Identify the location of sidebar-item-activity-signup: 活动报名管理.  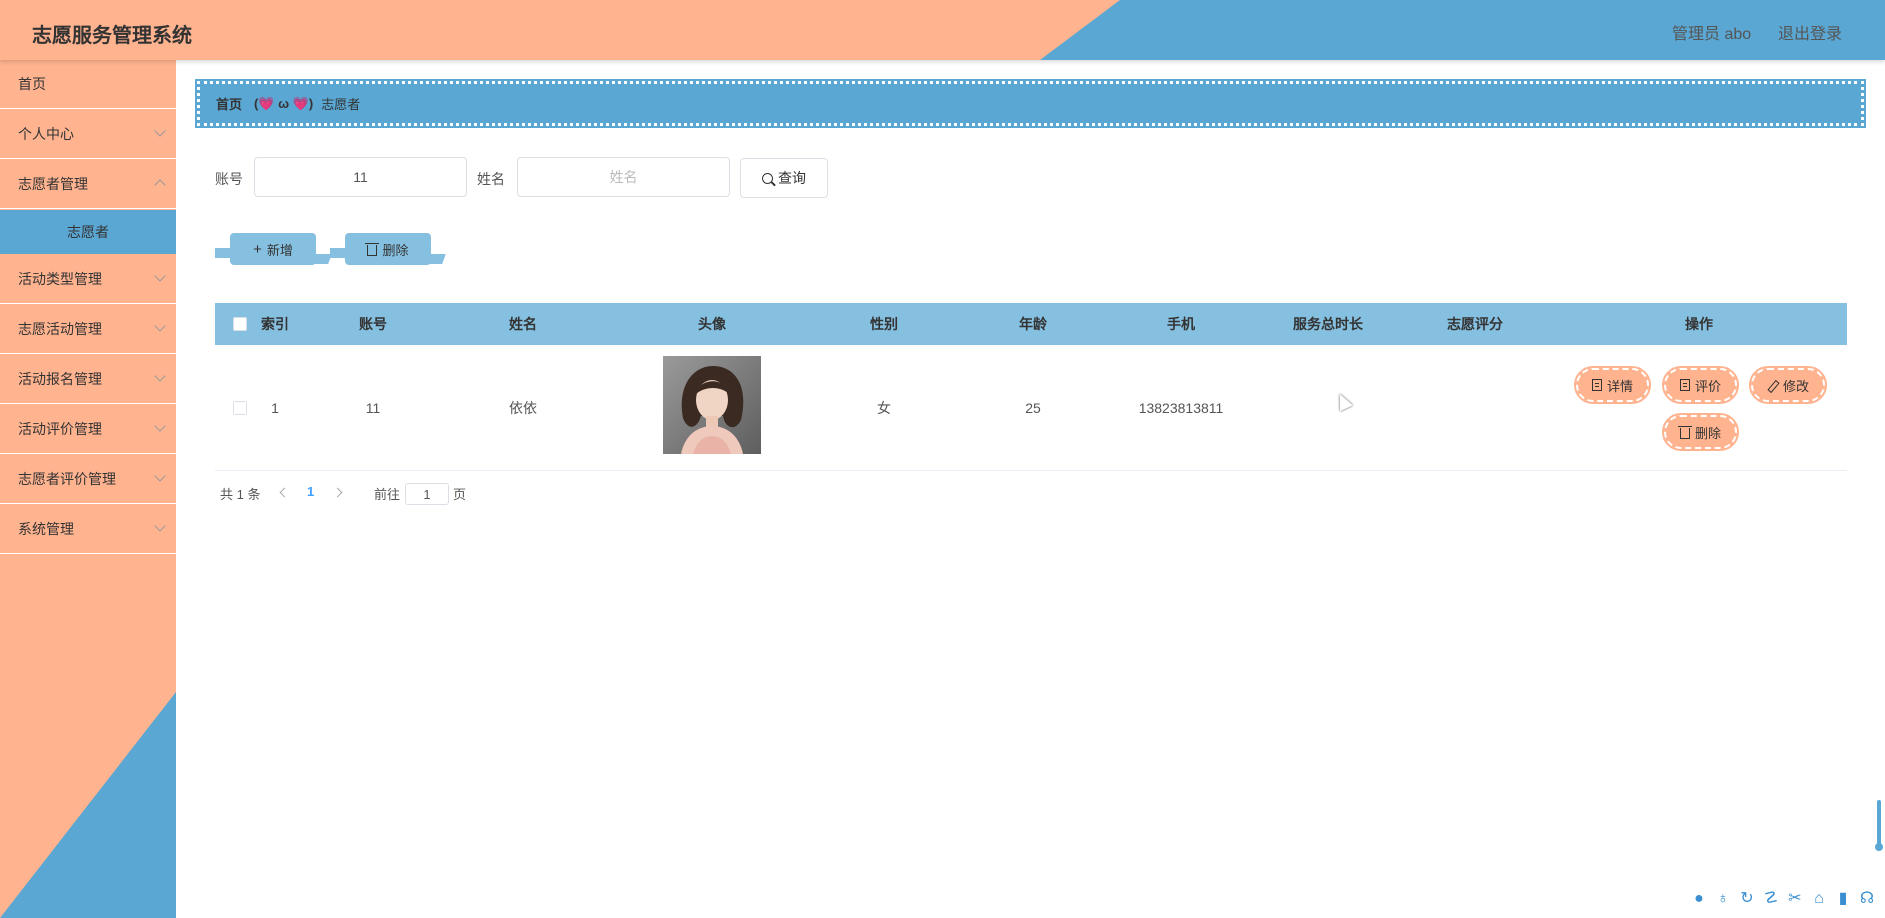
(88, 379).